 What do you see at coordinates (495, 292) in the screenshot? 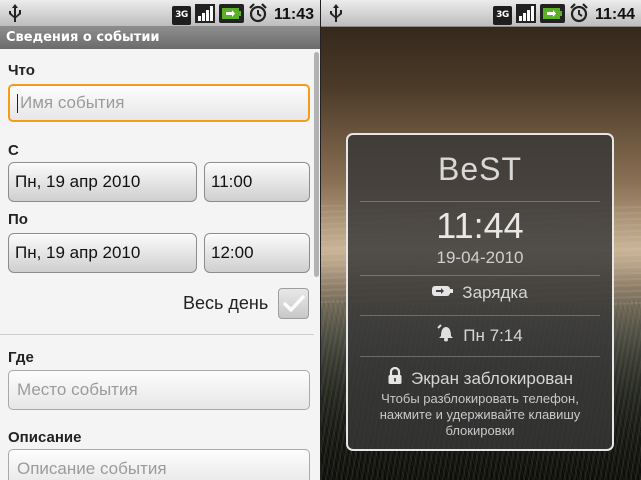
I see `charging-text: Зарядка` at bounding box center [495, 292].